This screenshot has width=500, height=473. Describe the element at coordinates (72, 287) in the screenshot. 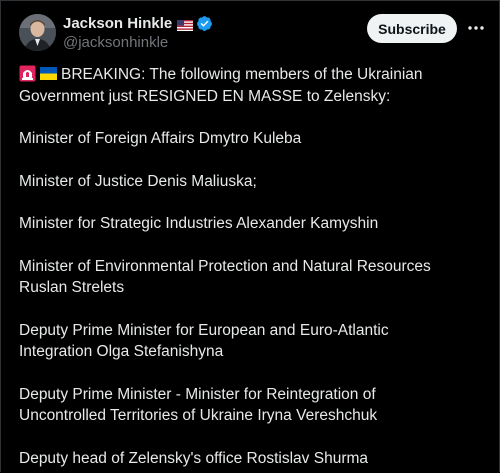

I see `list-item-text: Ruslan Strelets` at that location.